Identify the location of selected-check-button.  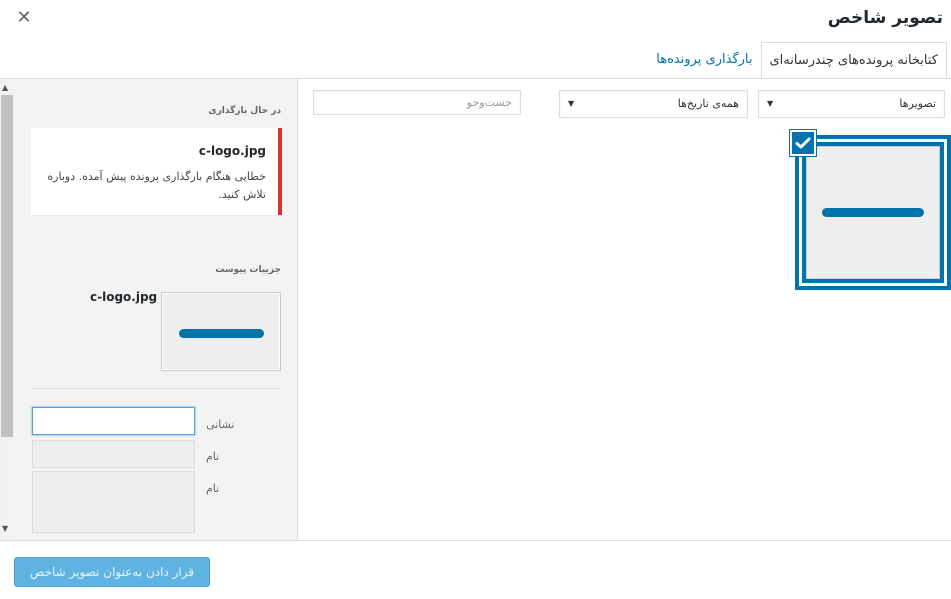
(803, 143).